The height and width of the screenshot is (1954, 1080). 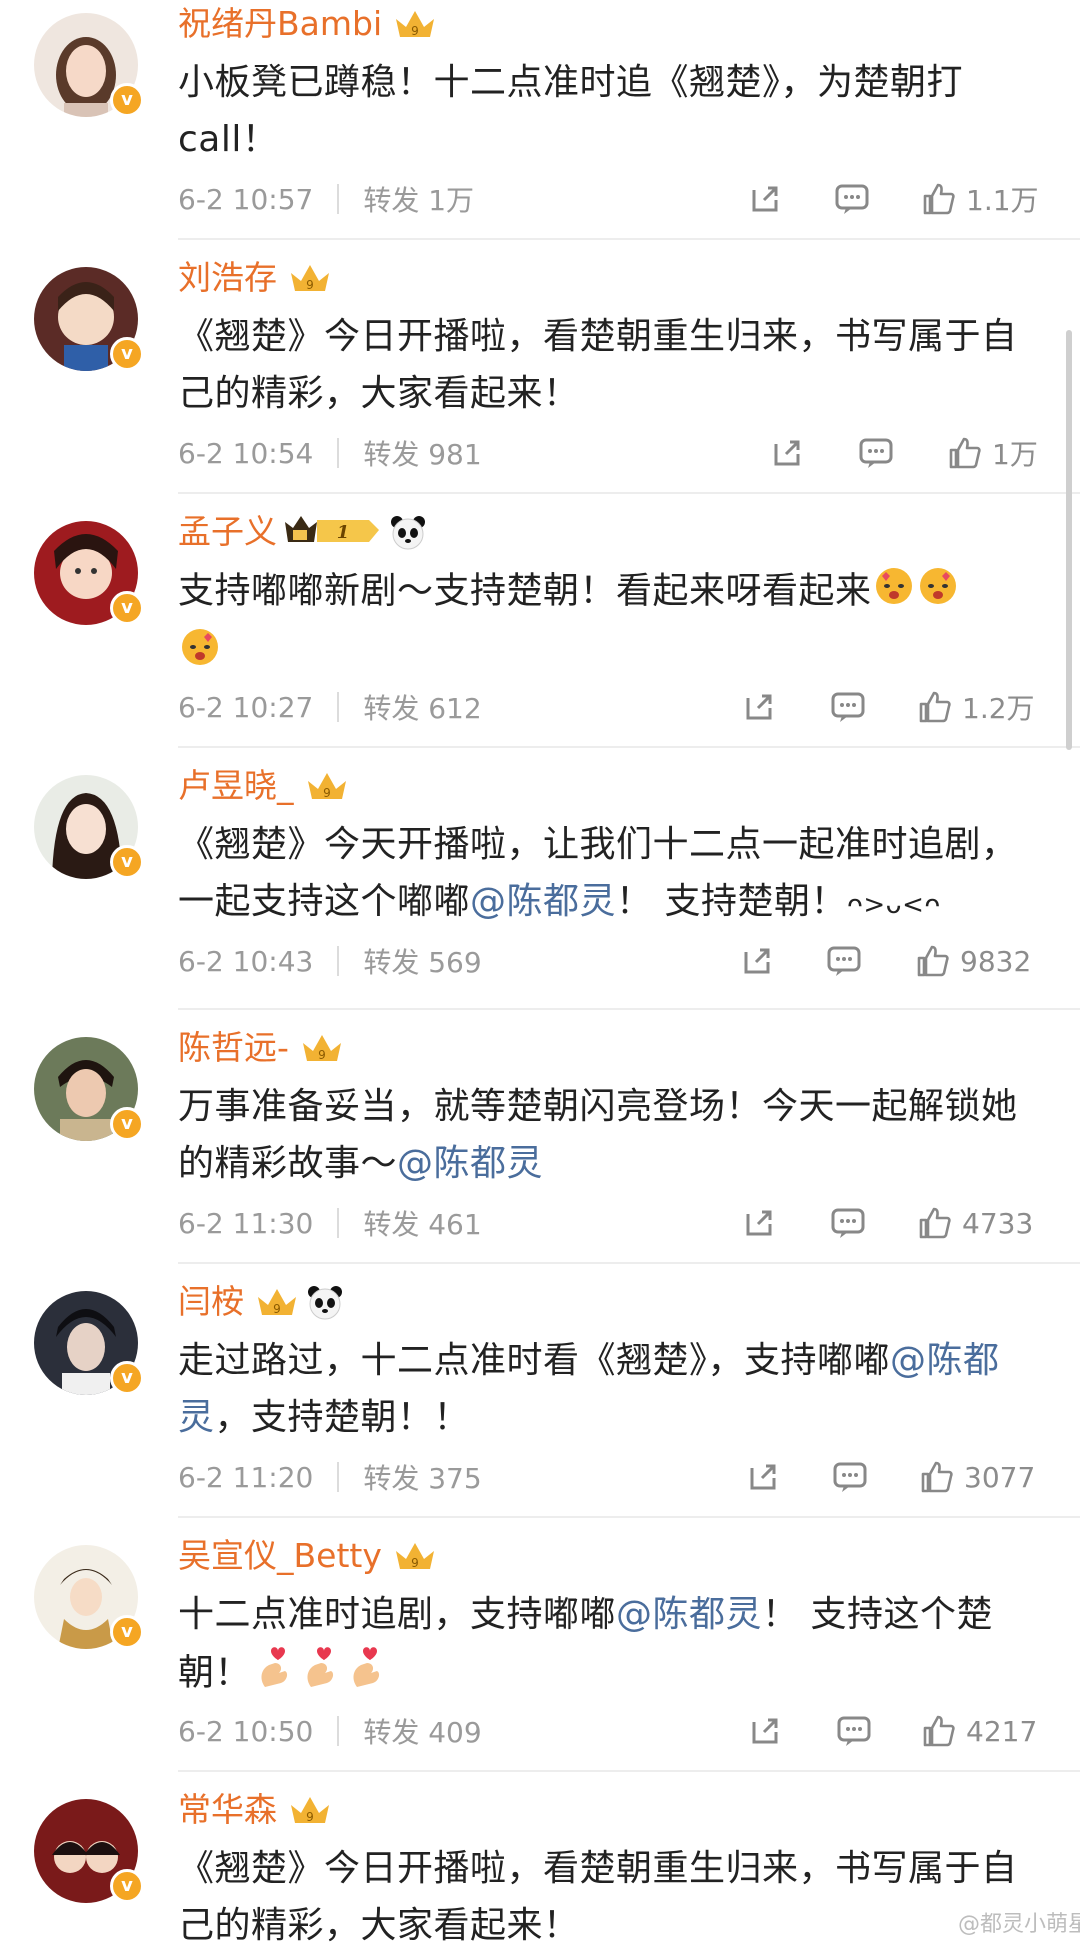 I want to click on watermark: @都灵小萌星, so click(x=1019, y=1924).